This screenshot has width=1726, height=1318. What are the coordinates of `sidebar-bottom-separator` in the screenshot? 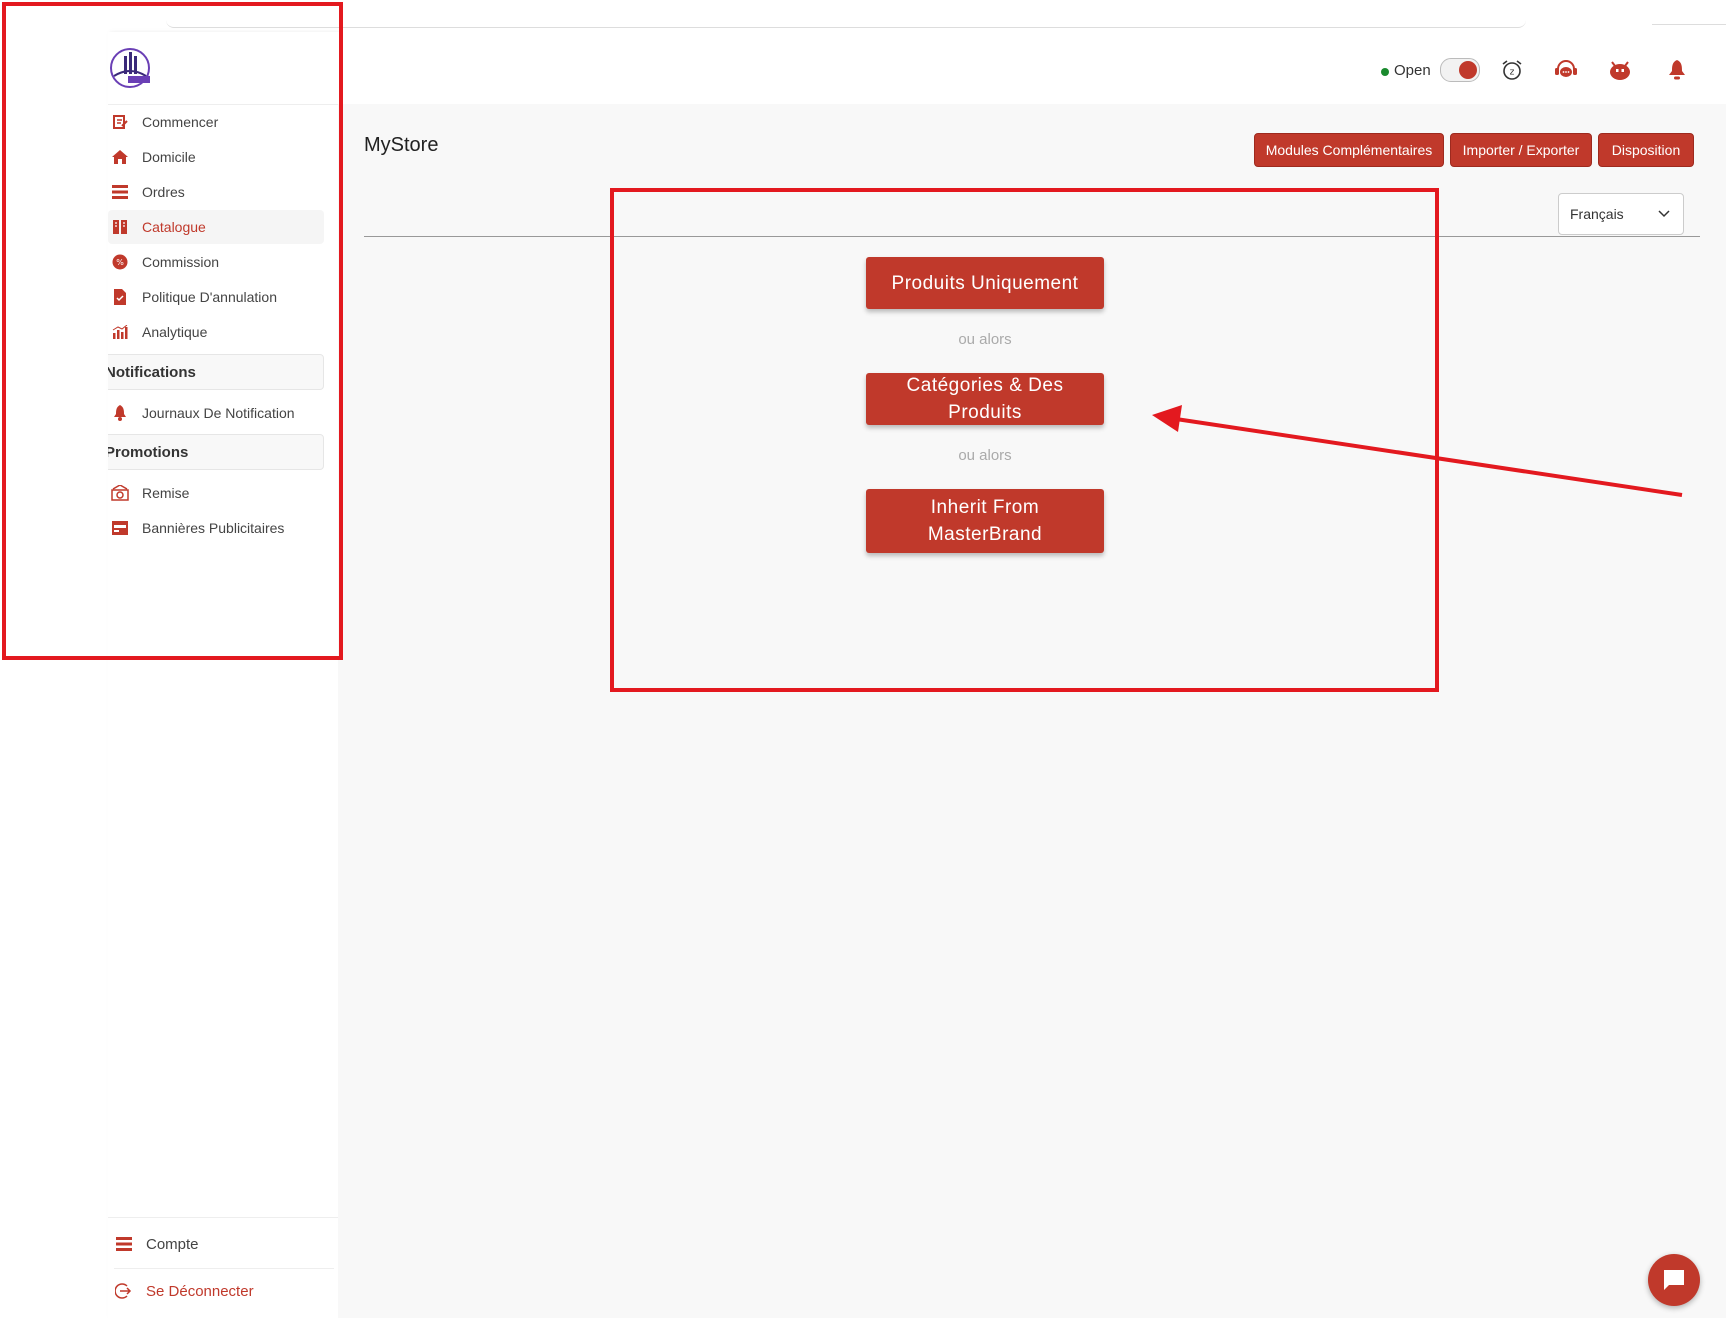 It's located at (224, 1268).